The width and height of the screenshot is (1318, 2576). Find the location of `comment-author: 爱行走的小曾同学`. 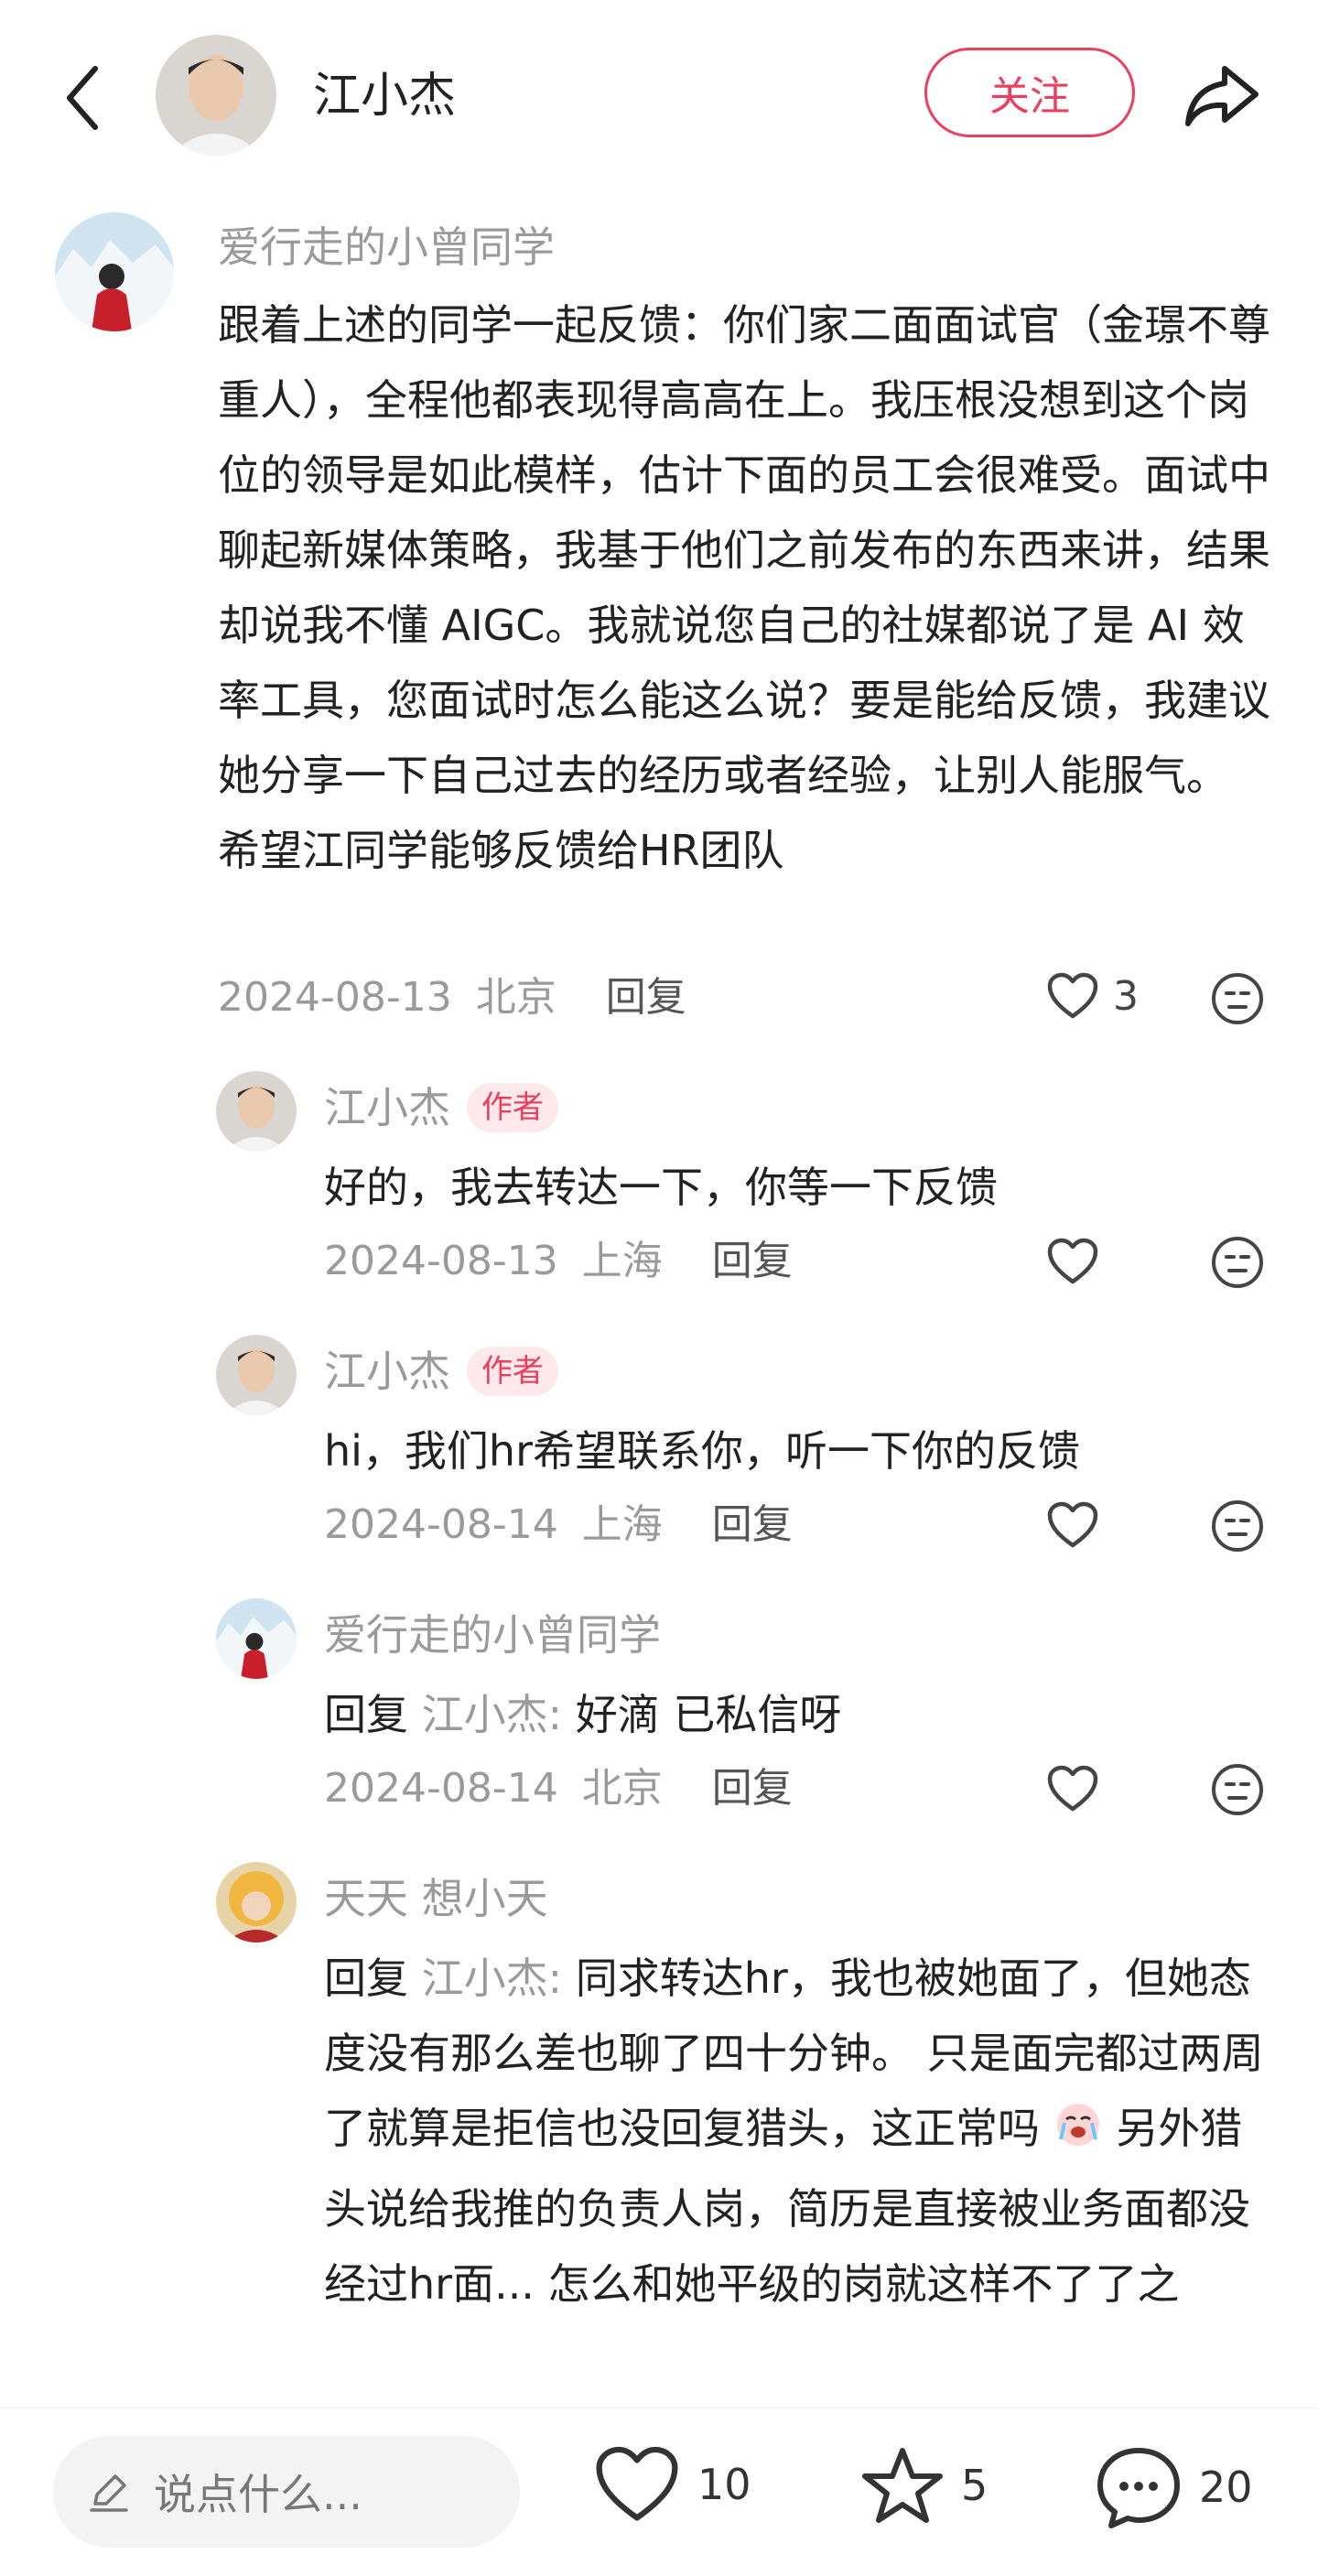

comment-author: 爱行走的小曾同学 is located at coordinates (386, 248).